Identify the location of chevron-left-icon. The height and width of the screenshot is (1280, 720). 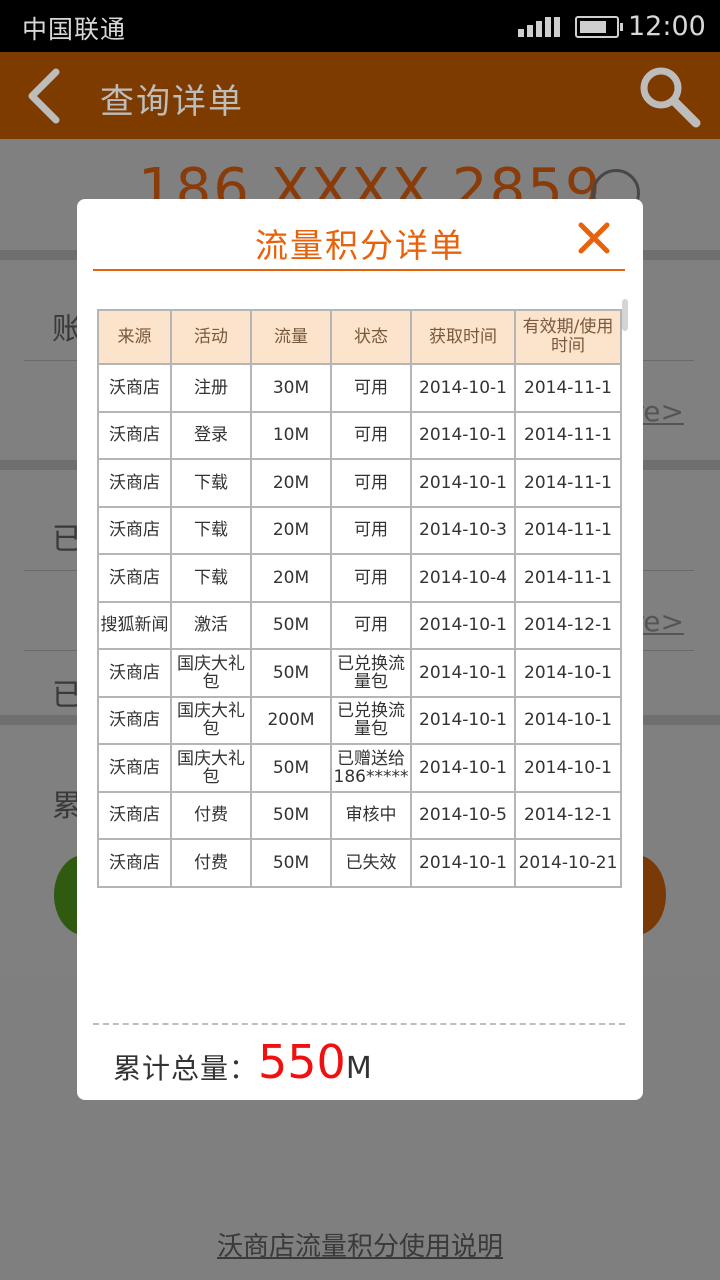
(44, 96).